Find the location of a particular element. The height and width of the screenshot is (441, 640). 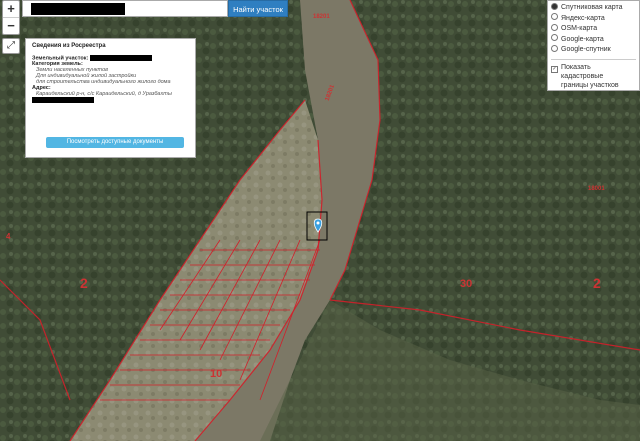

search-input is located at coordinates (125, 8).